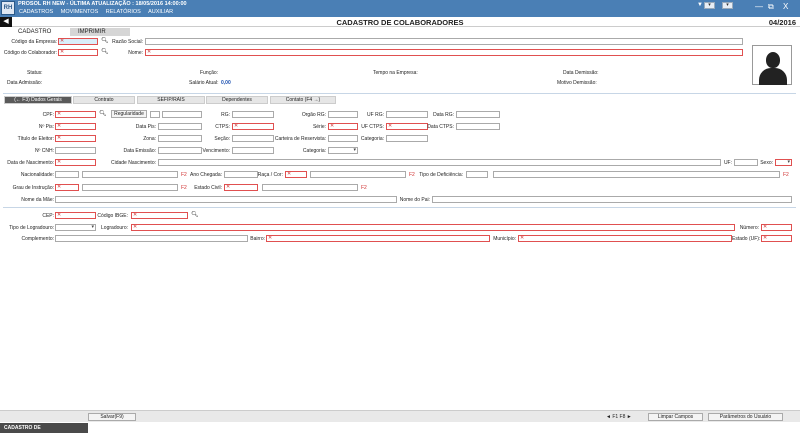 This screenshot has height=433, width=800. Describe the element at coordinates (343, 138) in the screenshot. I see `reservista-input` at that location.